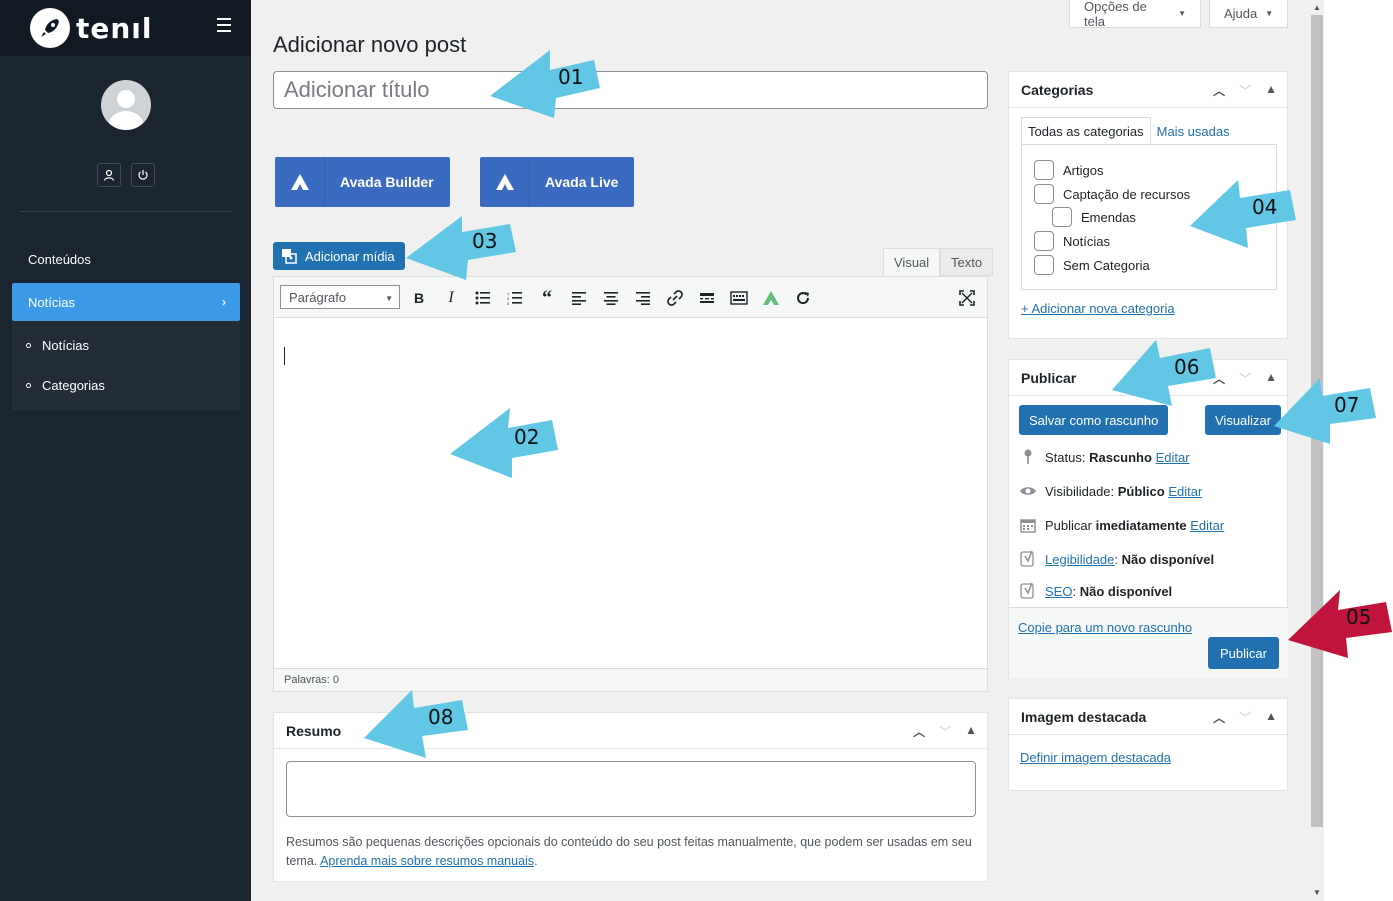 This screenshot has height=901, width=1393. What do you see at coordinates (1072, 241) in the screenshot?
I see `category-item: Notícias` at bounding box center [1072, 241].